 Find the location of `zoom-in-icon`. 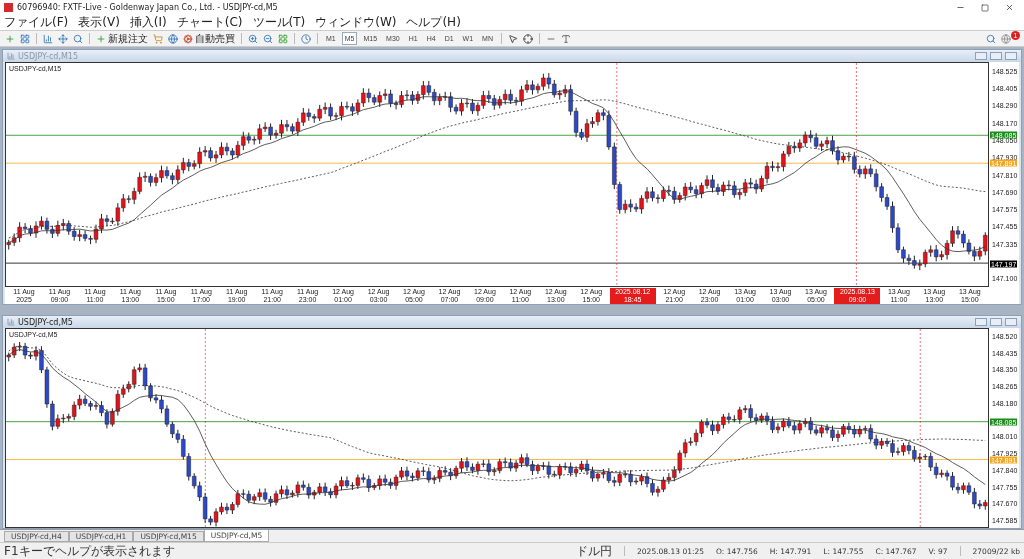

zoom-in-icon is located at coordinates (253, 38).